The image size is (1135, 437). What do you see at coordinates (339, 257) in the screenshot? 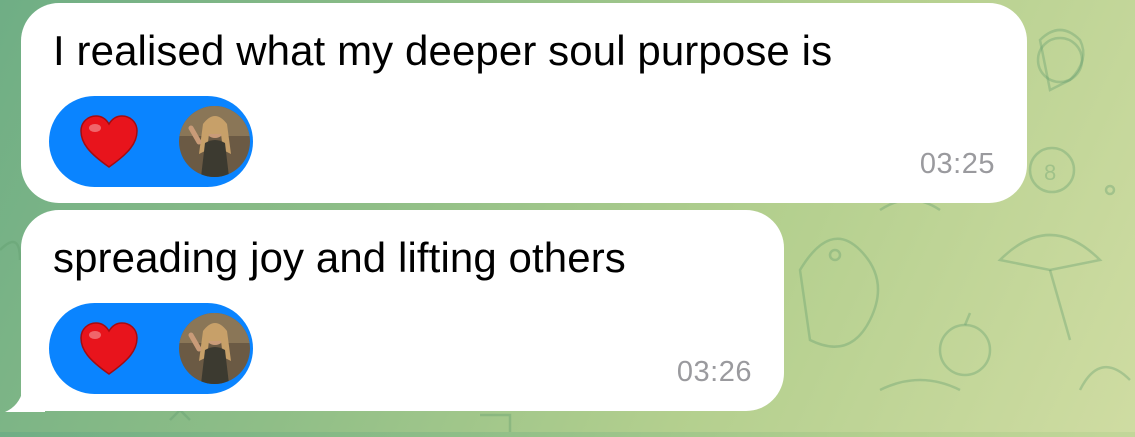
I see `message-text: spreading joy and lifting others` at bounding box center [339, 257].